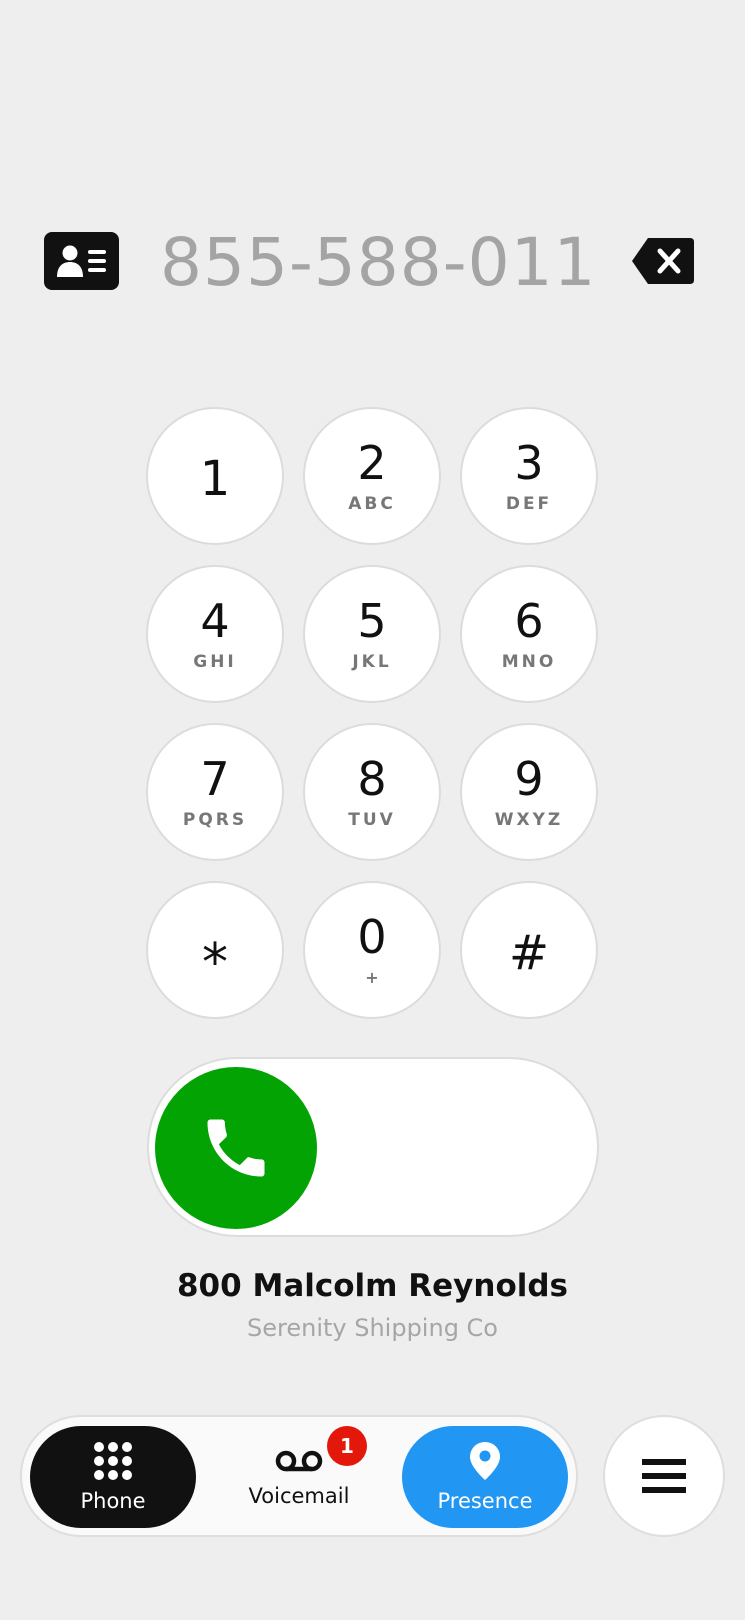 This screenshot has height=1620, width=745. I want to click on key-digit: 7, so click(215, 779).